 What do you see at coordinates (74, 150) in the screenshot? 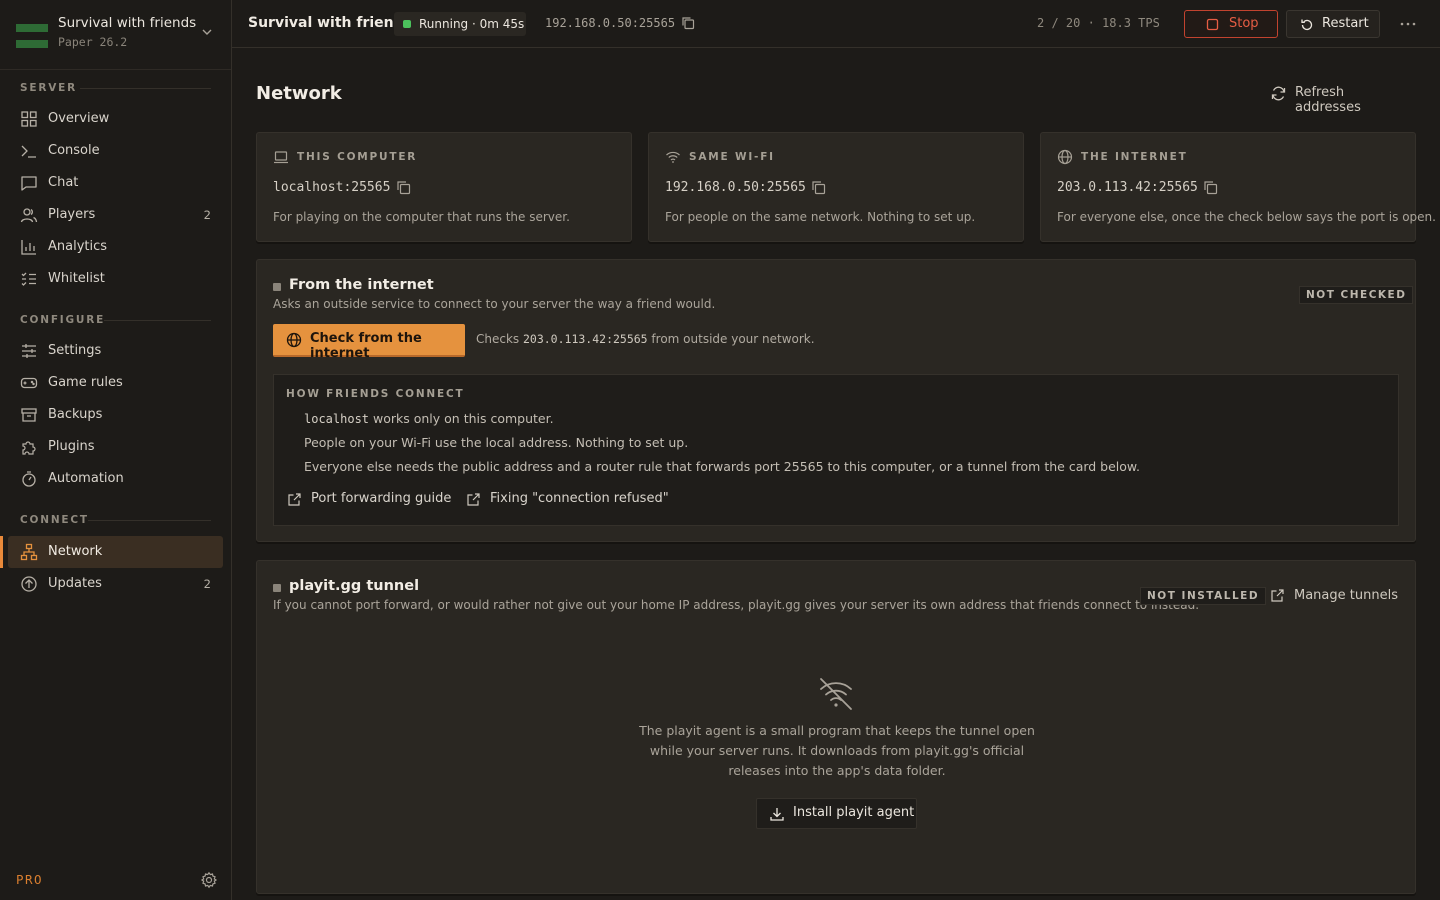
I see `sidebar-item-label: Console` at bounding box center [74, 150].